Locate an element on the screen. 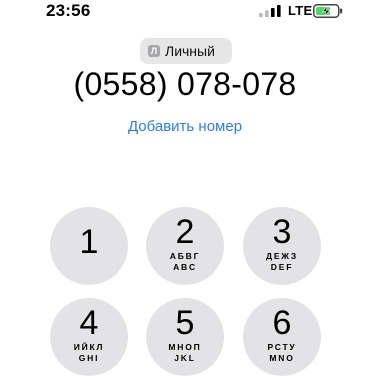  key-digit: 4 is located at coordinates (89, 323).